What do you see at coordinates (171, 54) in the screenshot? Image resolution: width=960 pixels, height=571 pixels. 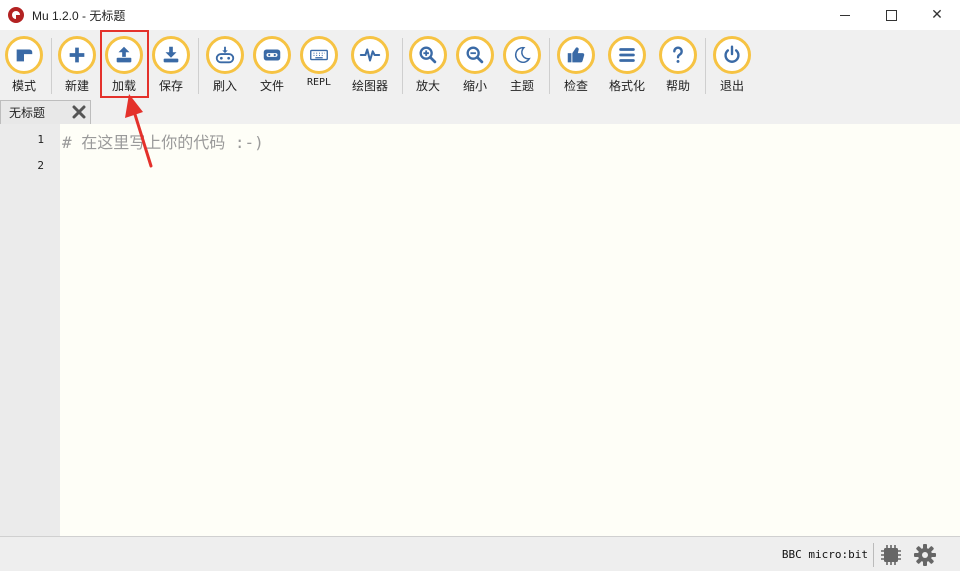 I see `download-icon` at bounding box center [171, 54].